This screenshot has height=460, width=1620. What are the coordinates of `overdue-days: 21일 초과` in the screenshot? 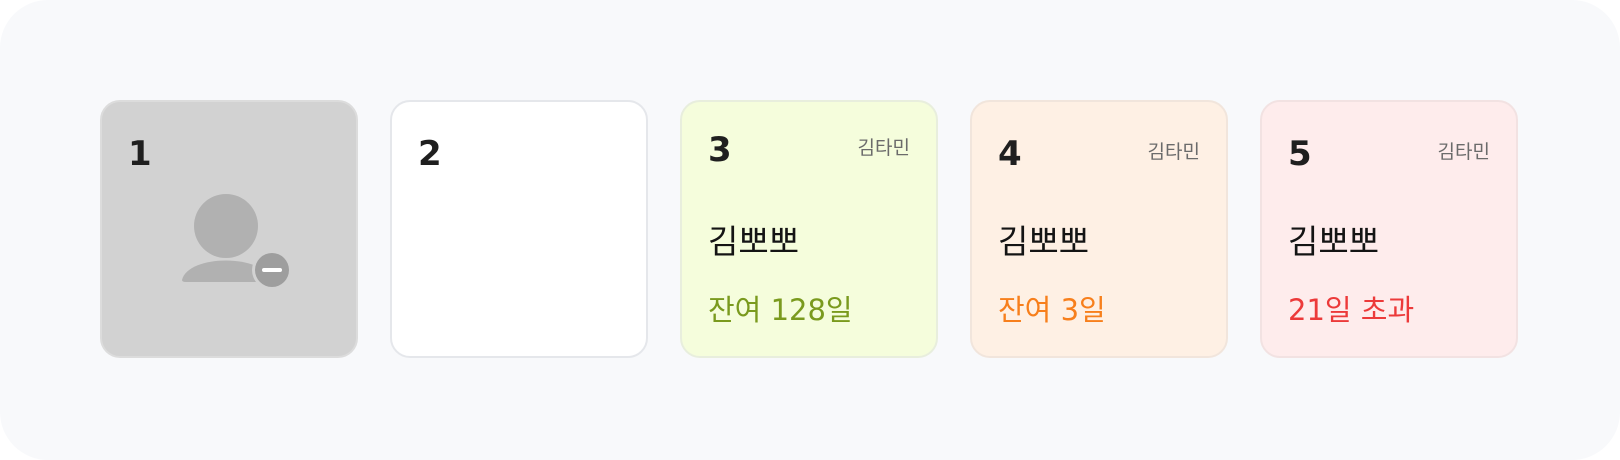 It's located at (1351, 310).